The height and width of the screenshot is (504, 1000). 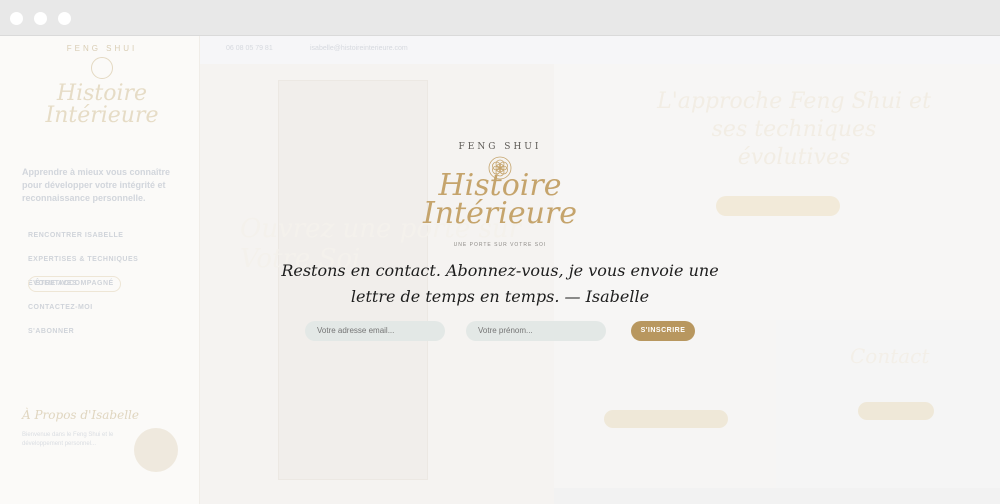 What do you see at coordinates (500, 18) in the screenshot?
I see `browser-titlebar` at bounding box center [500, 18].